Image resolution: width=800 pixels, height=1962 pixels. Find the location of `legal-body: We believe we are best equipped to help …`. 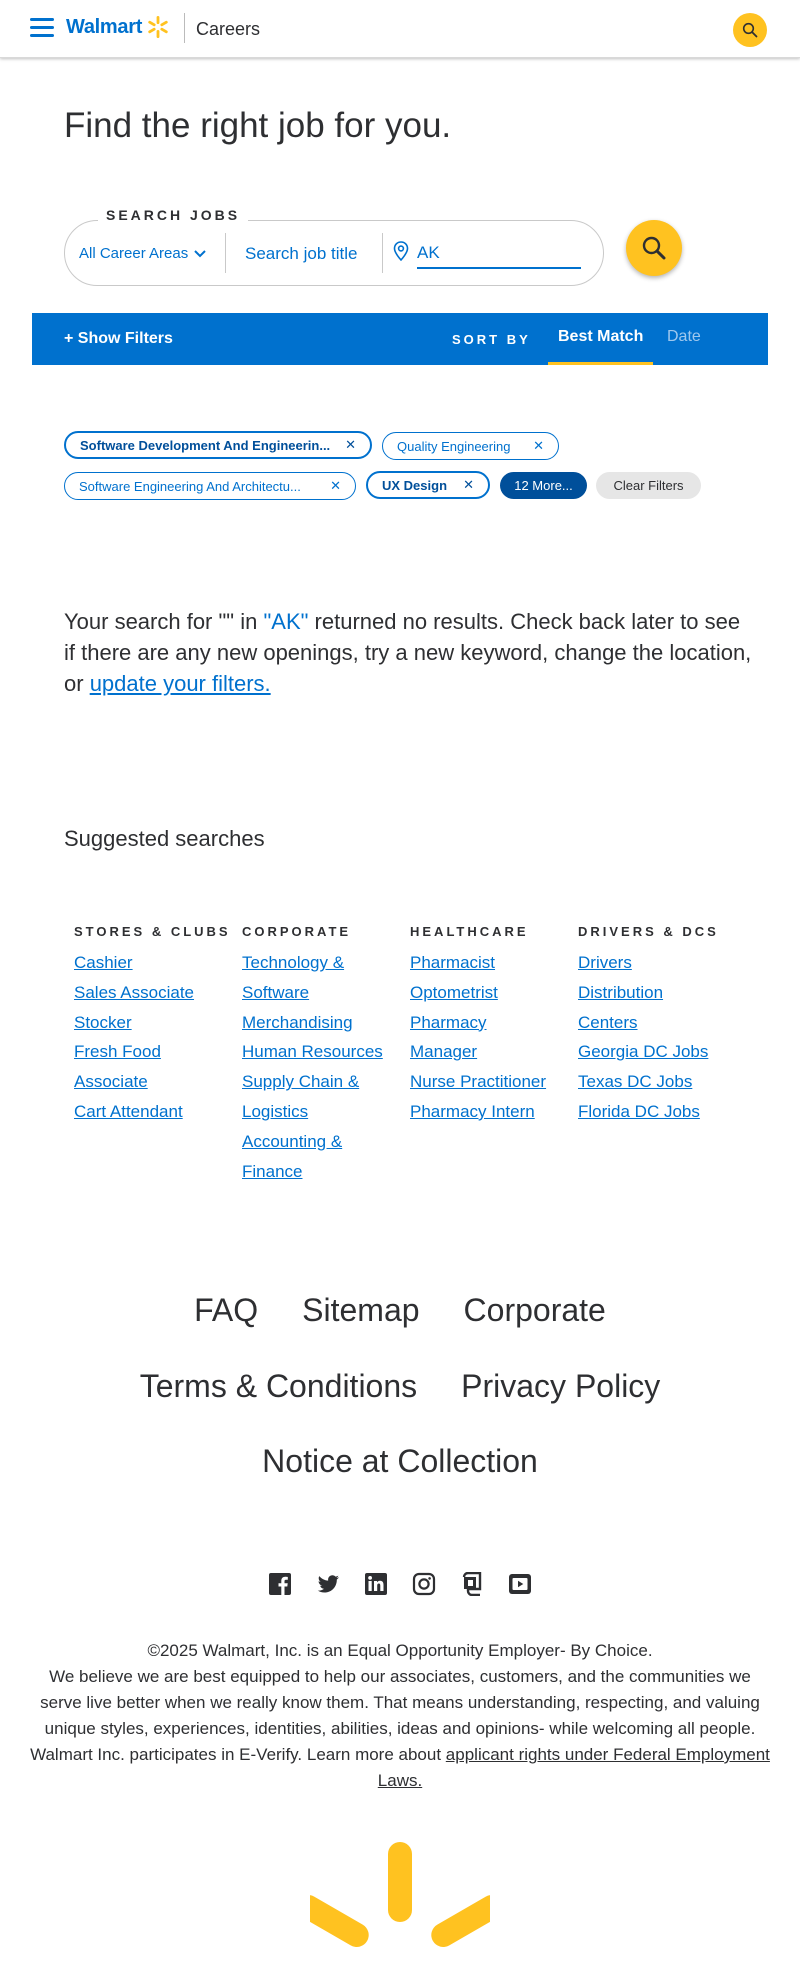

legal-body: We believe we are best equipped to help … is located at coordinates (400, 1729).